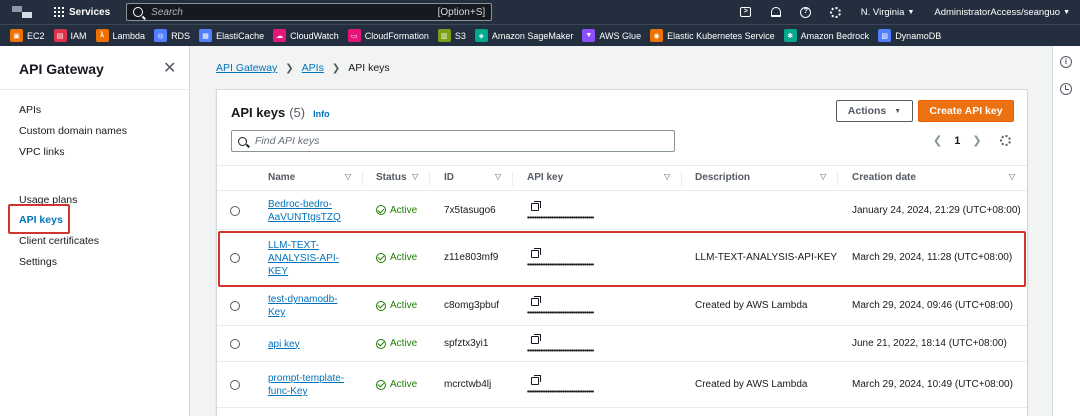 The height and width of the screenshot is (416, 1080). Describe the element at coordinates (451, 35) in the screenshot. I see `favorite-s3: ▥ S3` at that location.